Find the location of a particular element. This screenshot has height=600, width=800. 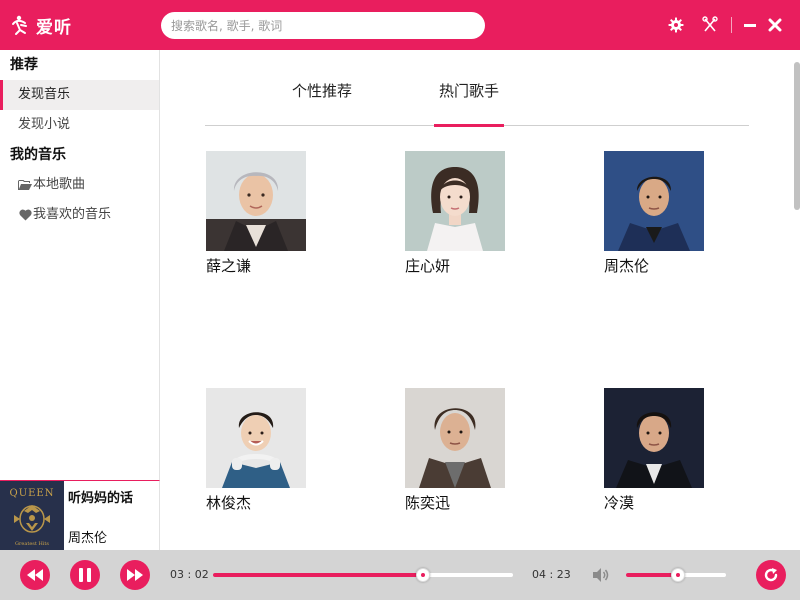

skin-icon is located at coordinates (710, 25).